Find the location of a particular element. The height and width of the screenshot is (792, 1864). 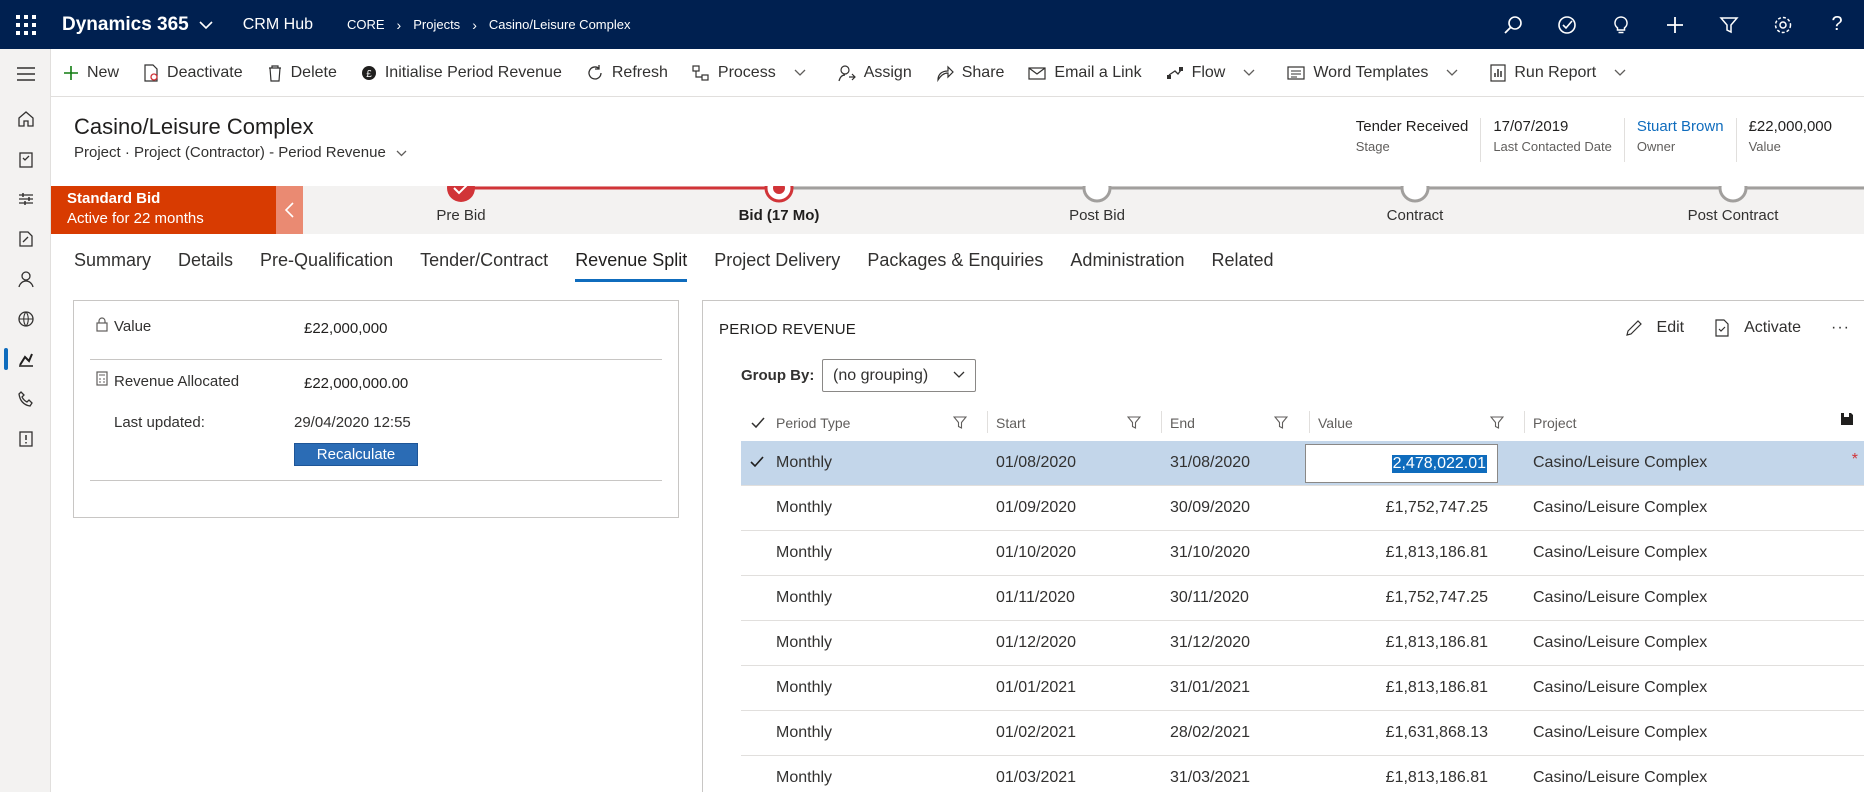

tab-project-delivery: Project Delivery is located at coordinates (777, 266).